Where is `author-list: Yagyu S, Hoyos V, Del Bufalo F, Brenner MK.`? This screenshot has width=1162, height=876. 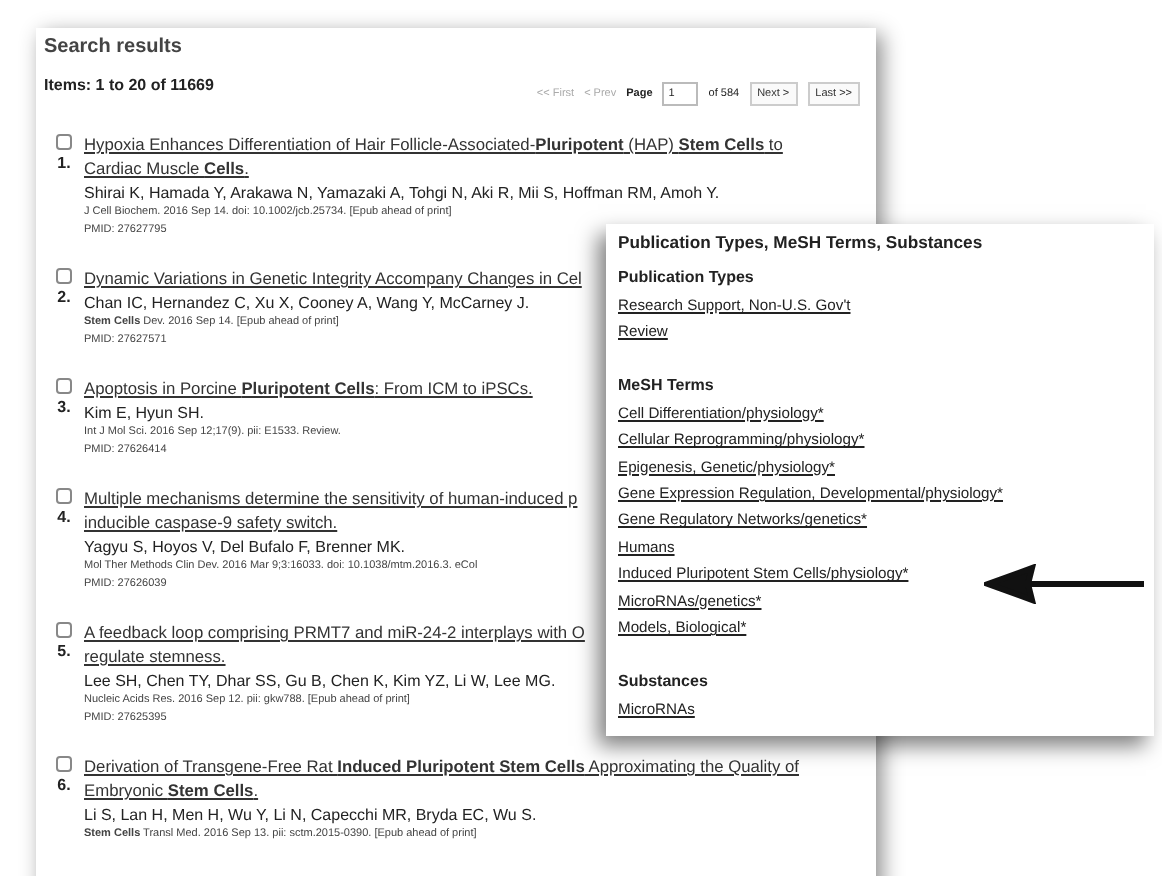
author-list: Yagyu S, Hoyos V, Del Bufalo F, Brenner MK. is located at coordinates (245, 547).